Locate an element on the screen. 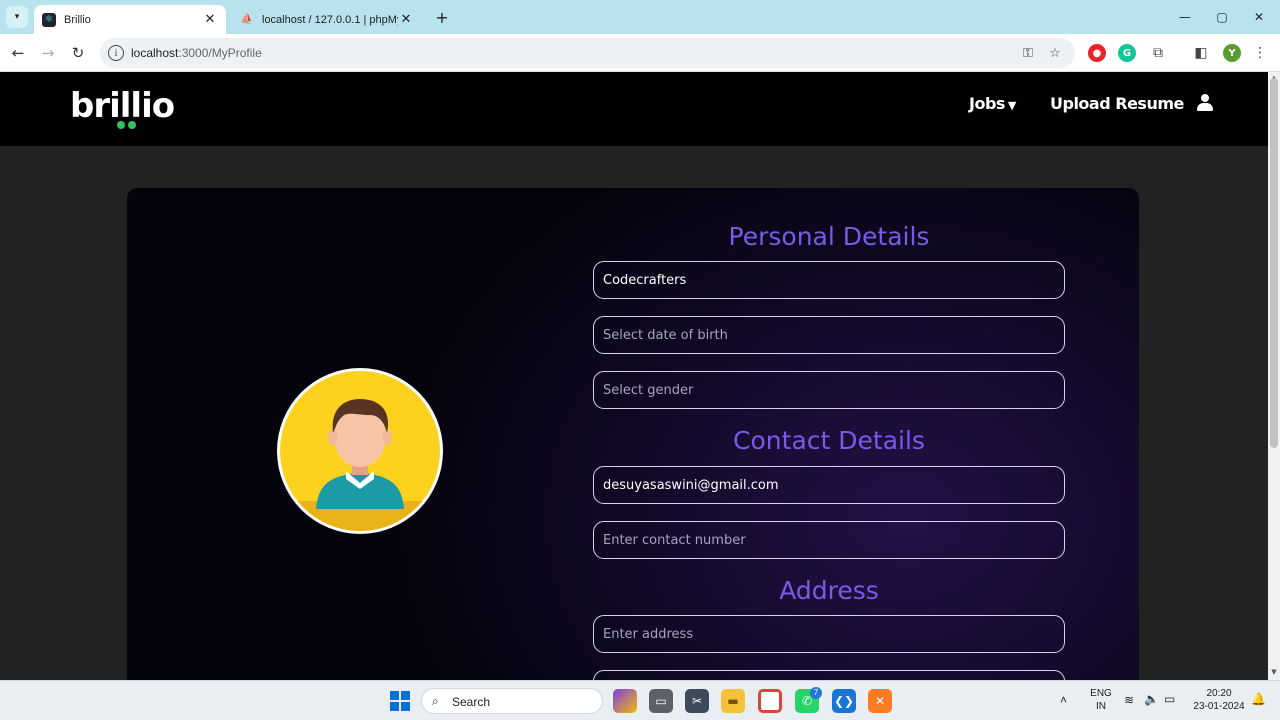  tab-title: Brillio is located at coordinates (77, 19).